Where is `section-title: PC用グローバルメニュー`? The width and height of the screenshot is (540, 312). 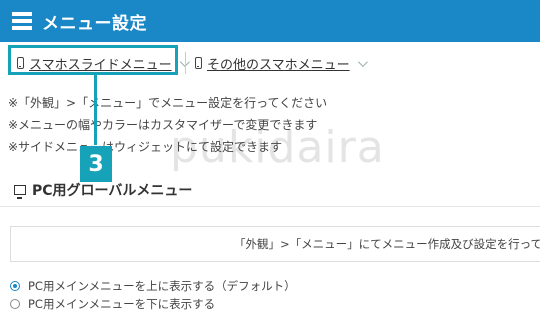
section-title: PC用グローバルメニュー is located at coordinates (103, 190).